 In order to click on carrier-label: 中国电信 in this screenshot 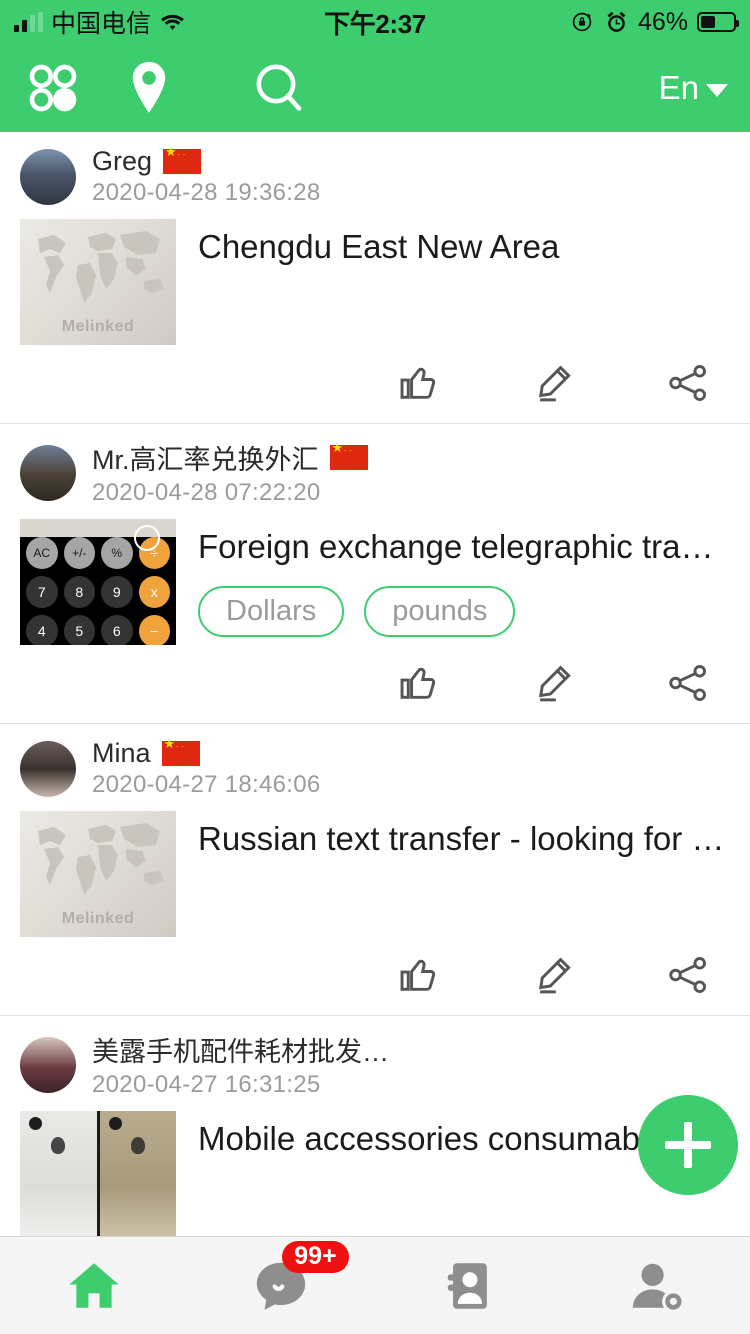, I will do `click(101, 23)`.